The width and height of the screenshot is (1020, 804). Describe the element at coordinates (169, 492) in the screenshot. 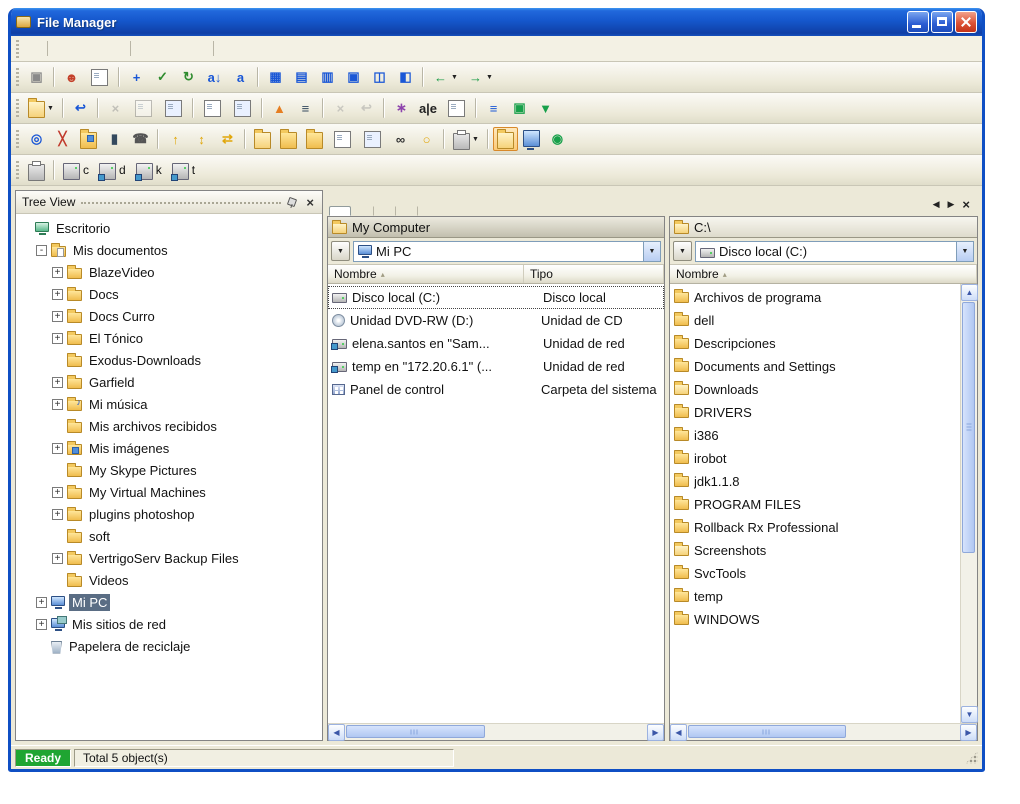

I see `tree-item: + My Virtual Machines` at that location.